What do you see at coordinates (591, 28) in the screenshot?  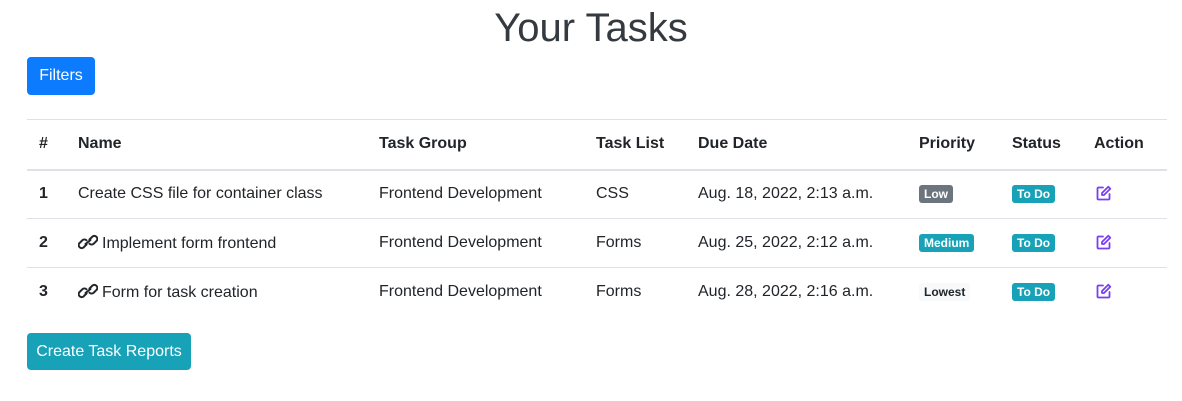 I see `page-title: Your Tasks` at bounding box center [591, 28].